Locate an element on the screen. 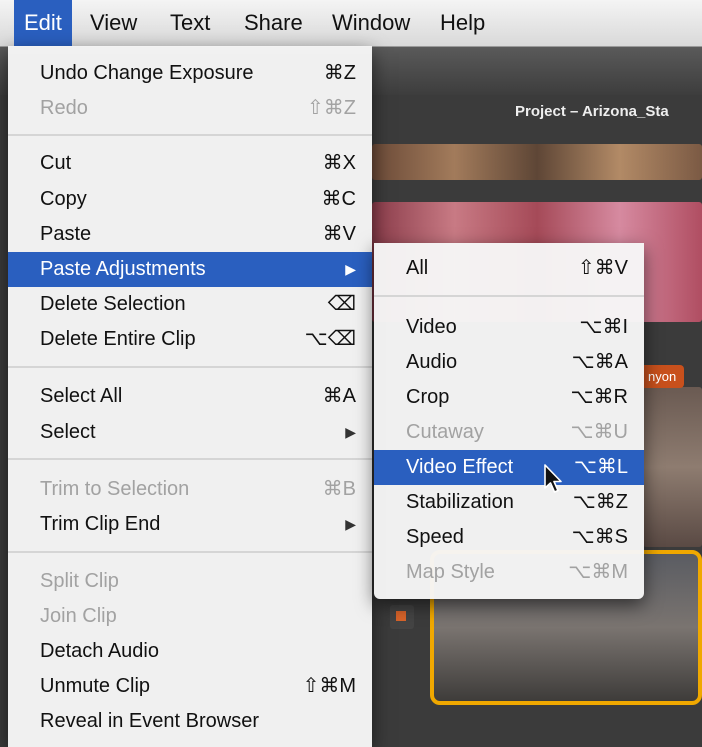 The image size is (702, 747). clip-title-tag: nyon is located at coordinates (662, 376).